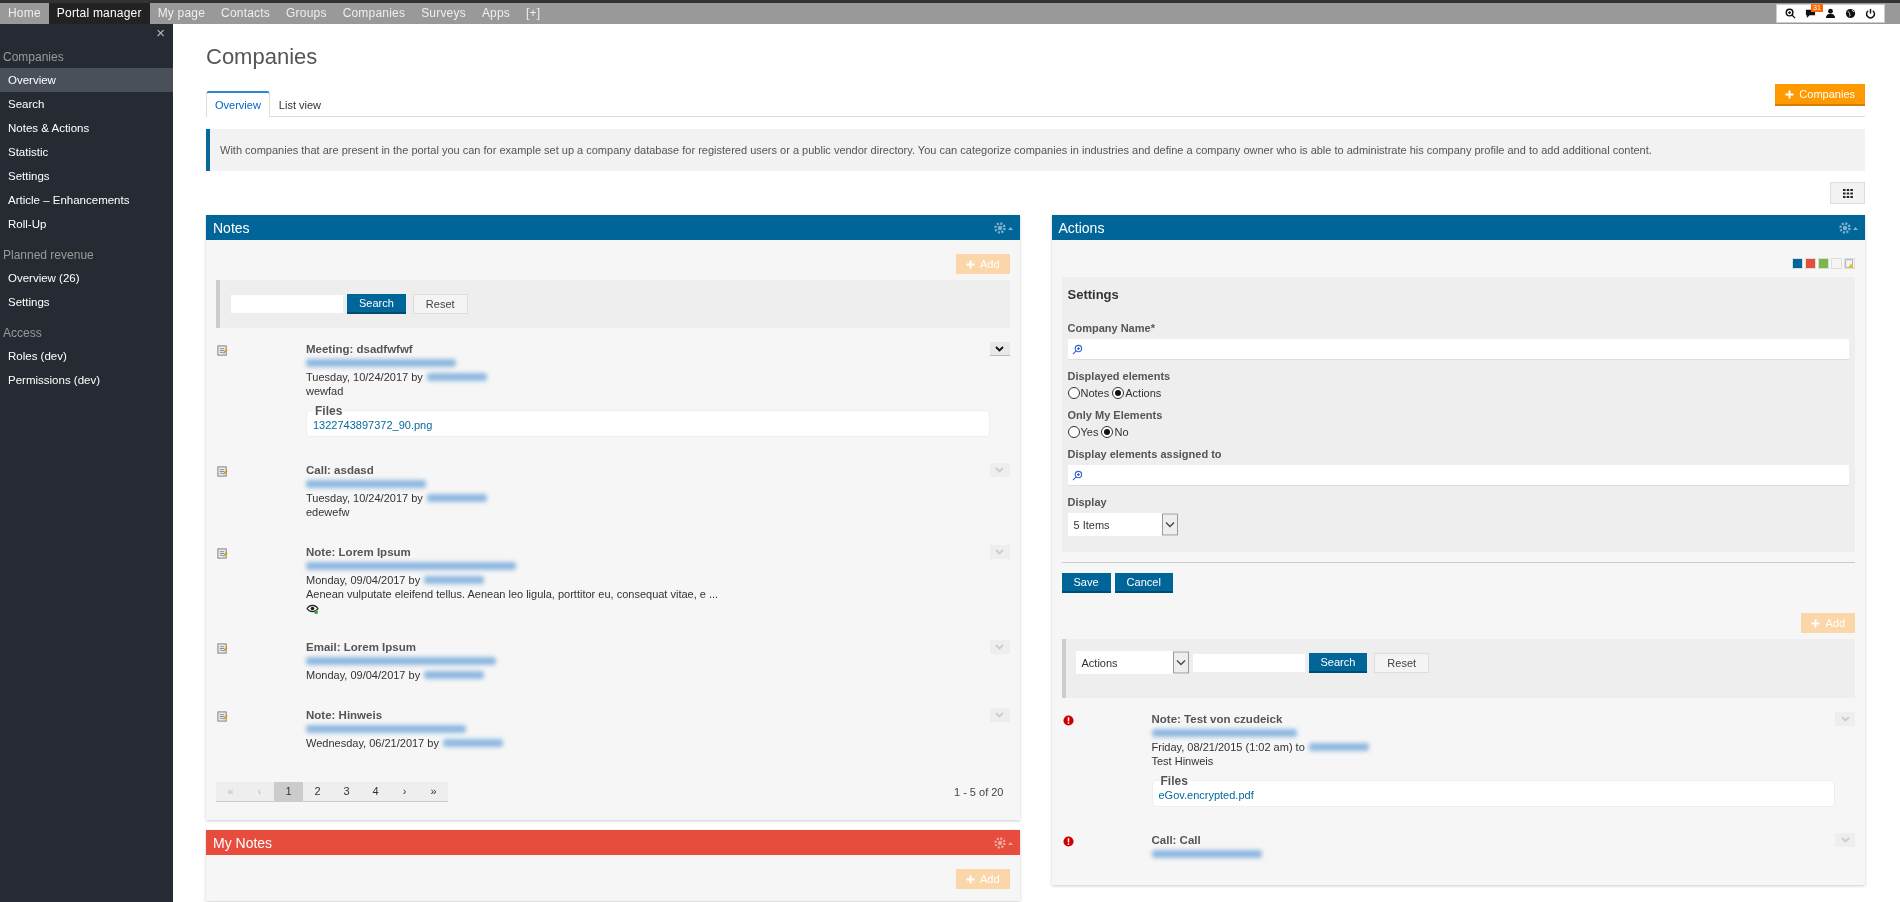  What do you see at coordinates (375, 791) in the screenshot?
I see `page-button: 4` at bounding box center [375, 791].